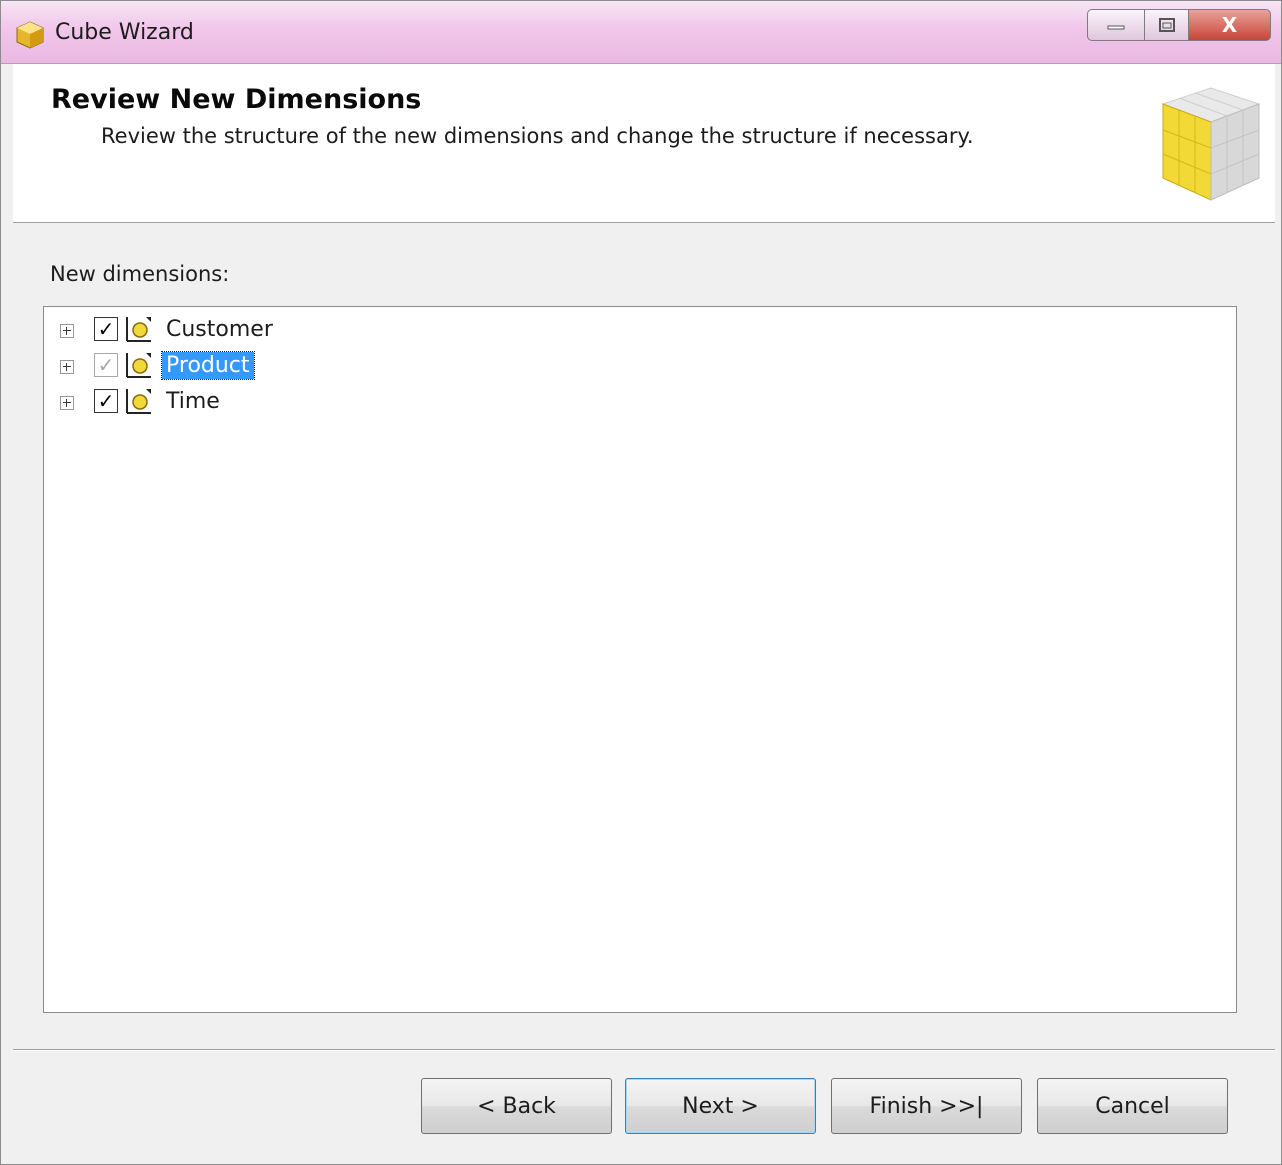 The height and width of the screenshot is (1165, 1282). Describe the element at coordinates (1211, 144) in the screenshot. I see `cube-graphic-icon` at that location.